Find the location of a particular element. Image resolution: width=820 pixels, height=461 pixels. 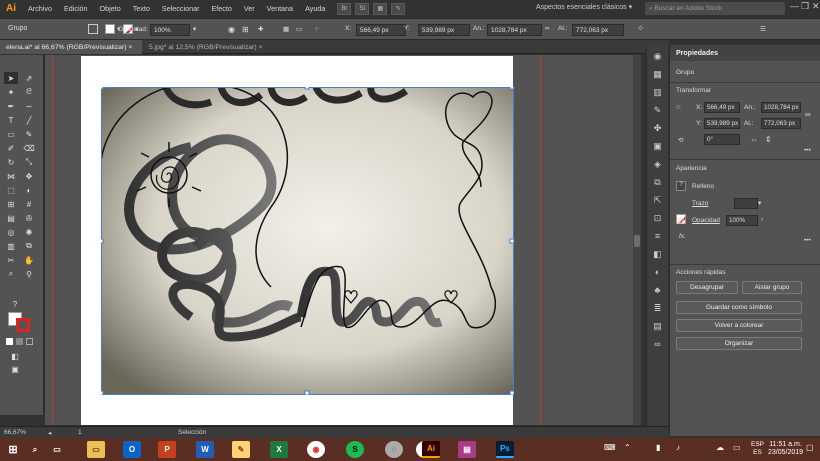

effects-button: fx. is located at coordinates (682, 236).